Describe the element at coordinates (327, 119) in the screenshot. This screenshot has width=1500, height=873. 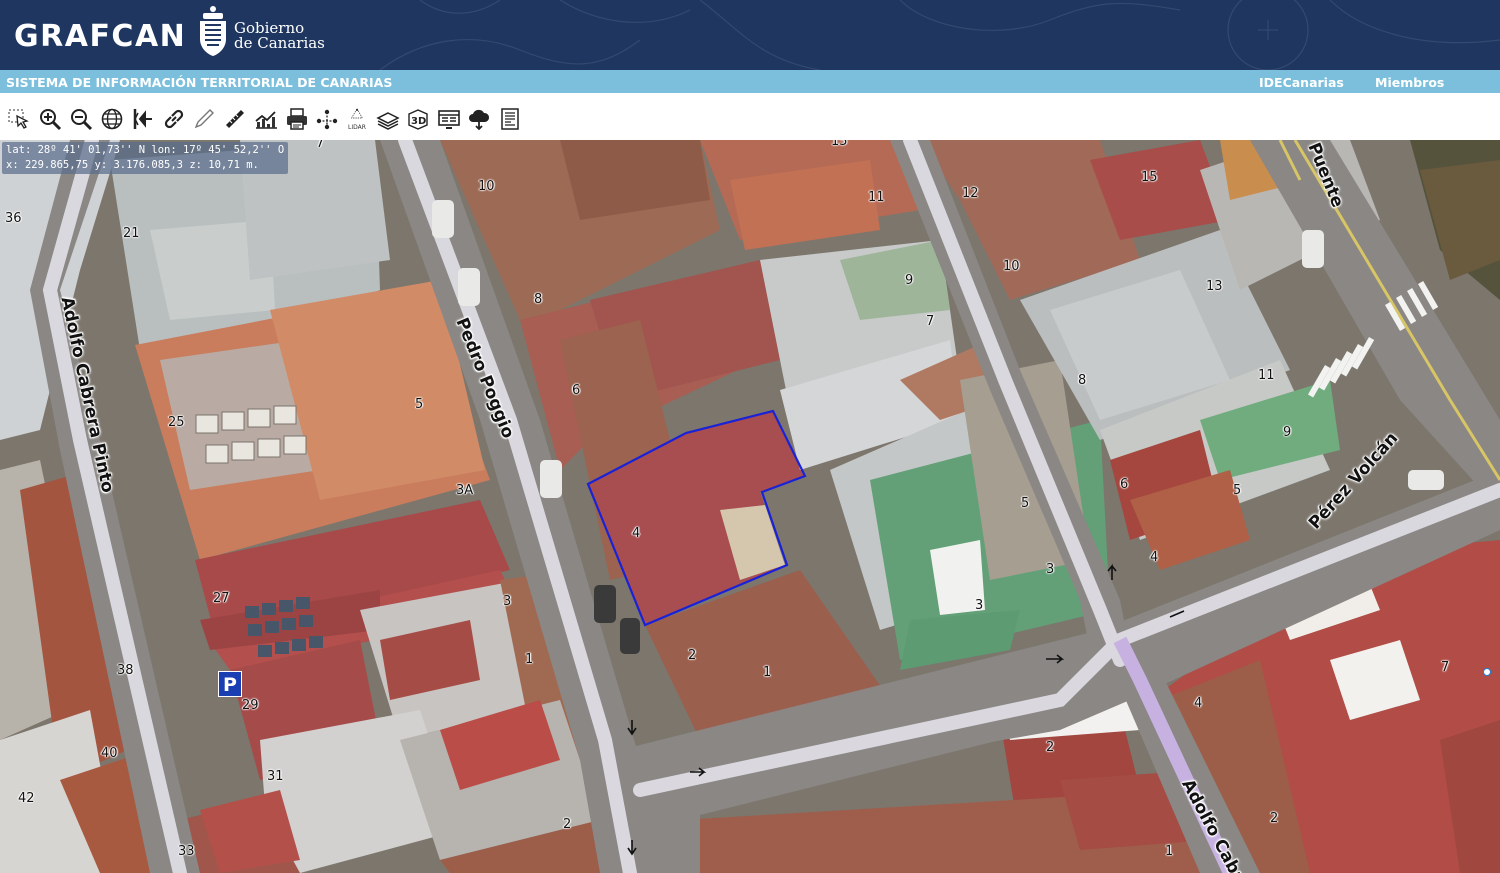
I see `network-icon` at that location.